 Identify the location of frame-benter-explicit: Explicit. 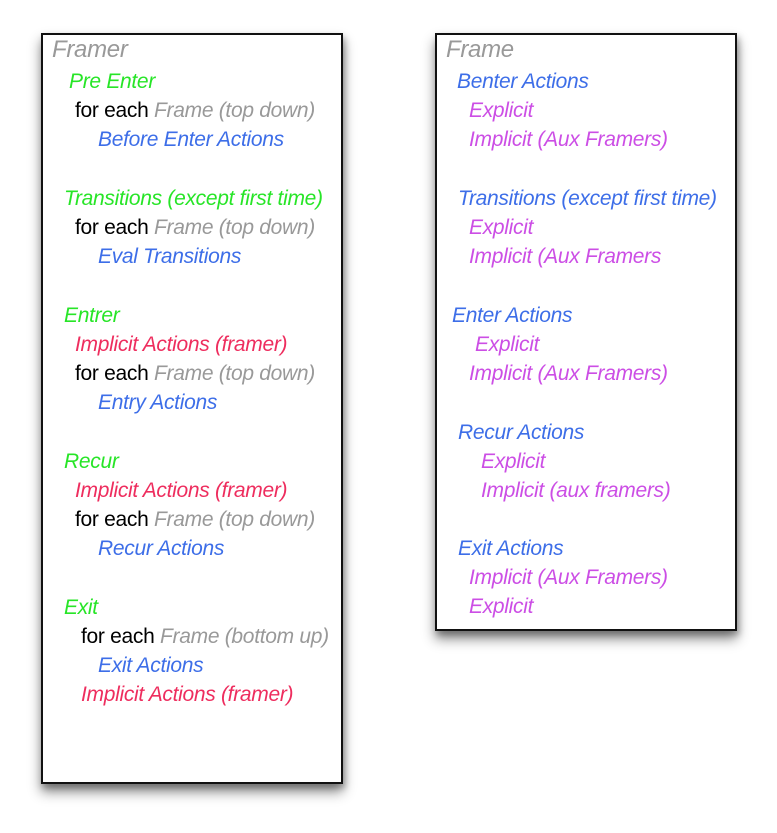
(501, 110).